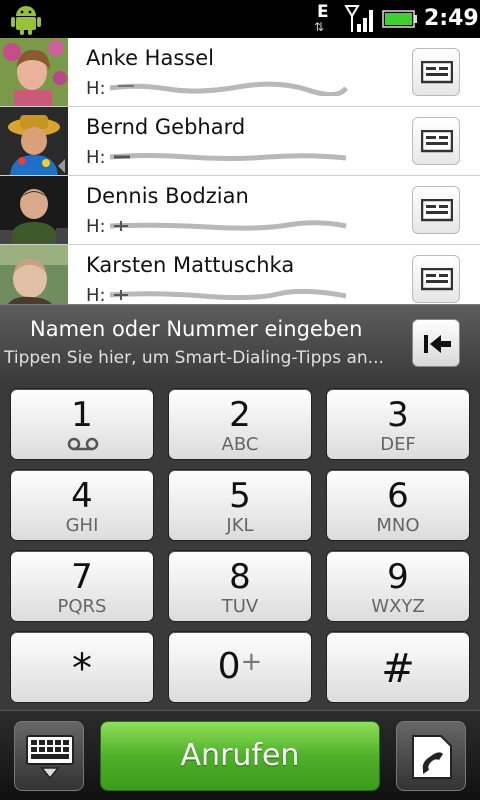 This screenshot has width=480, height=800. Describe the element at coordinates (240, 141) in the screenshot. I see `contact-row: Bernd Gebhard H:` at that location.